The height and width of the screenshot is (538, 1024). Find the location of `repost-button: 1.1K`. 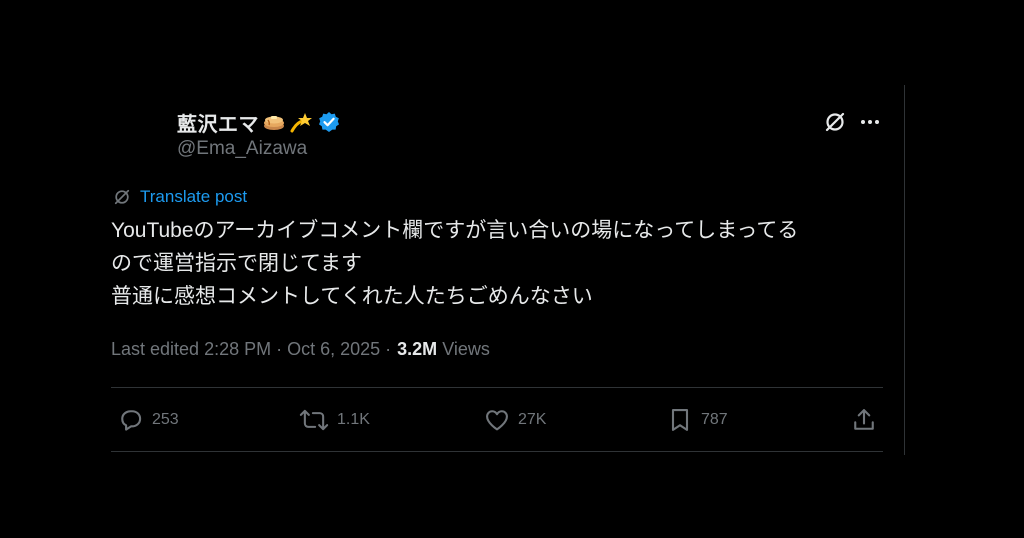

repost-button: 1.1K is located at coordinates (334, 420).